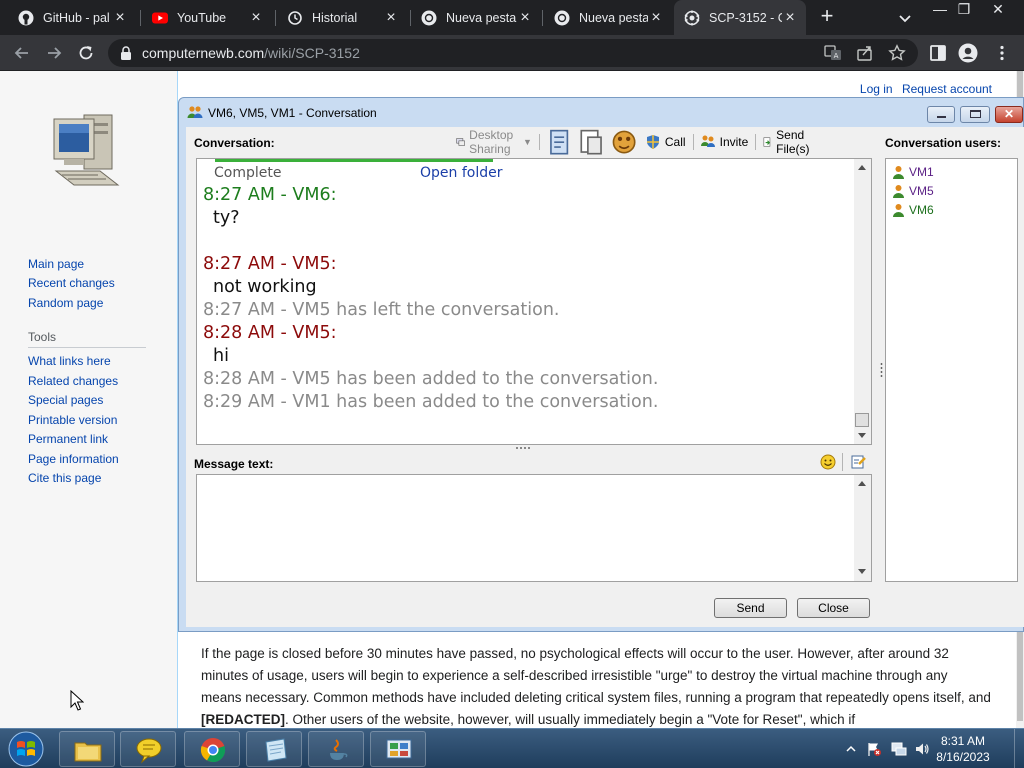  What do you see at coordinates (858, 462) in the screenshot?
I see `font-style-icon` at bounding box center [858, 462].